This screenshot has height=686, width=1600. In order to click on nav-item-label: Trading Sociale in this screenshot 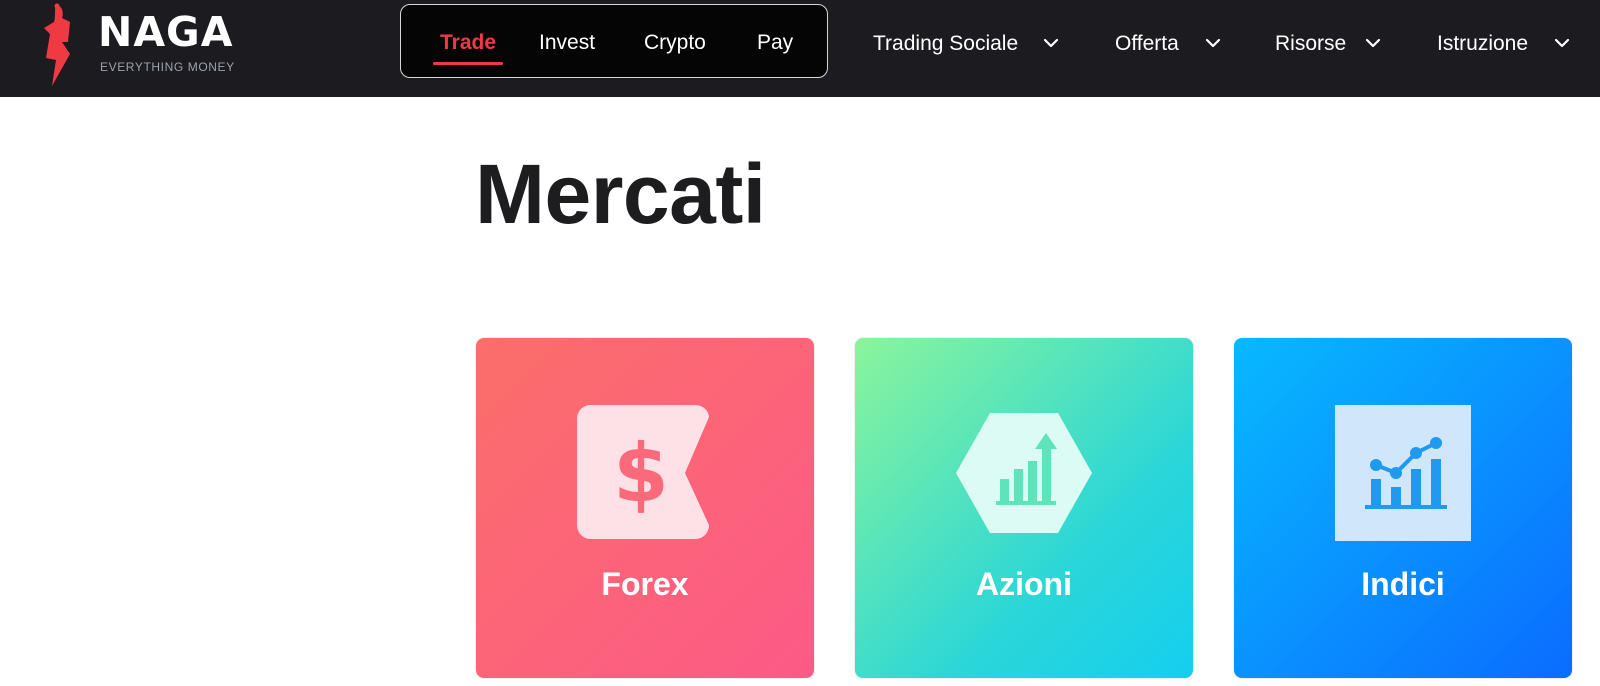, I will do `click(946, 43)`.